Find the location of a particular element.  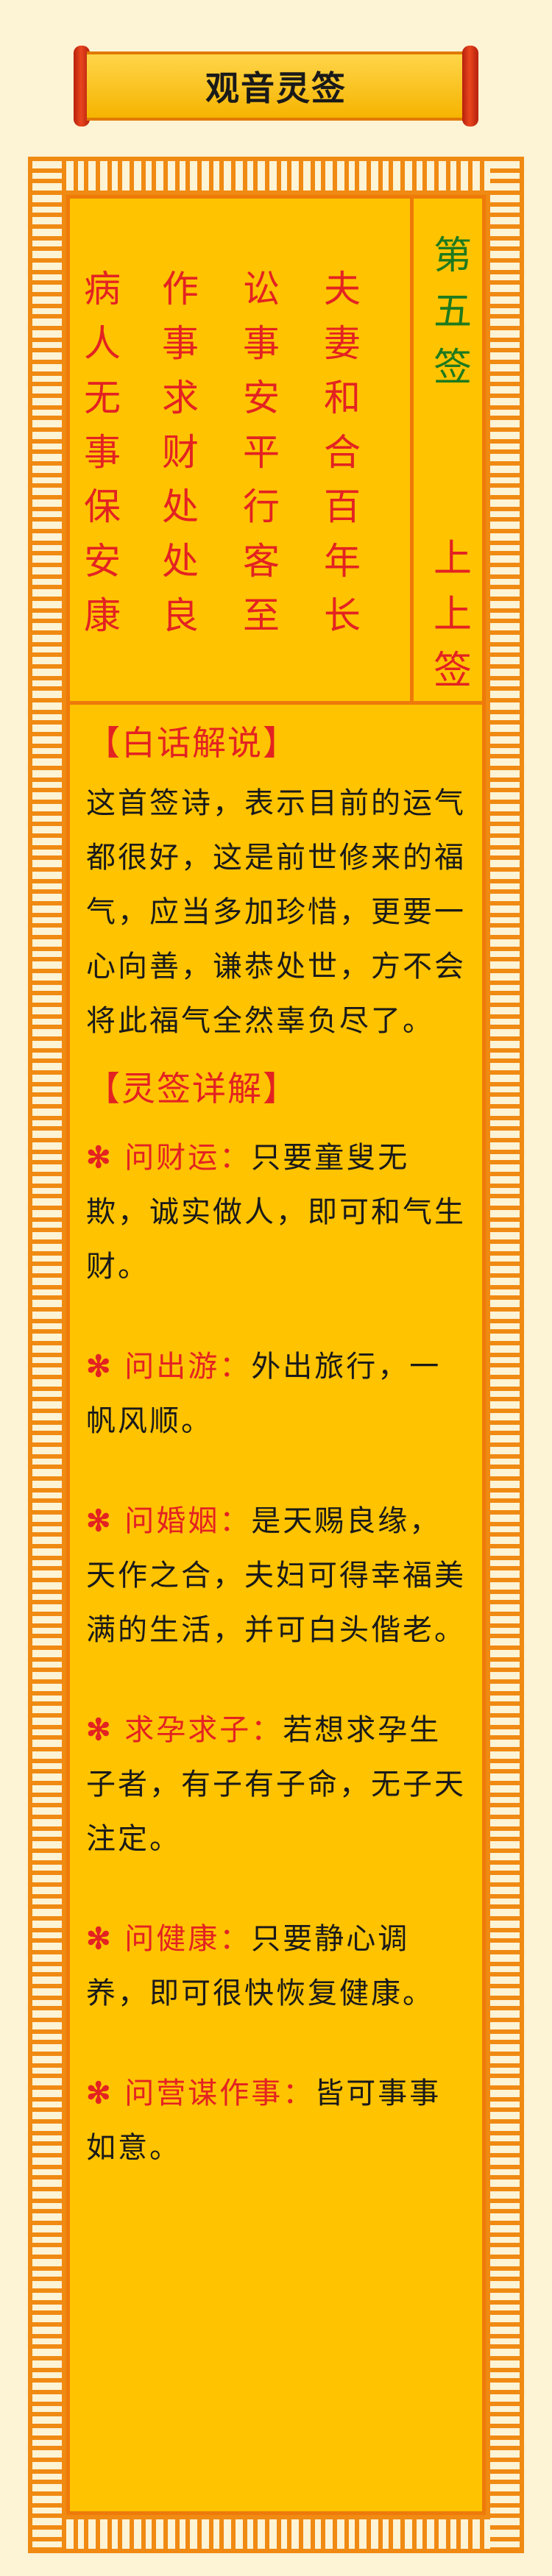

poem-char: 求 is located at coordinates (180, 398).